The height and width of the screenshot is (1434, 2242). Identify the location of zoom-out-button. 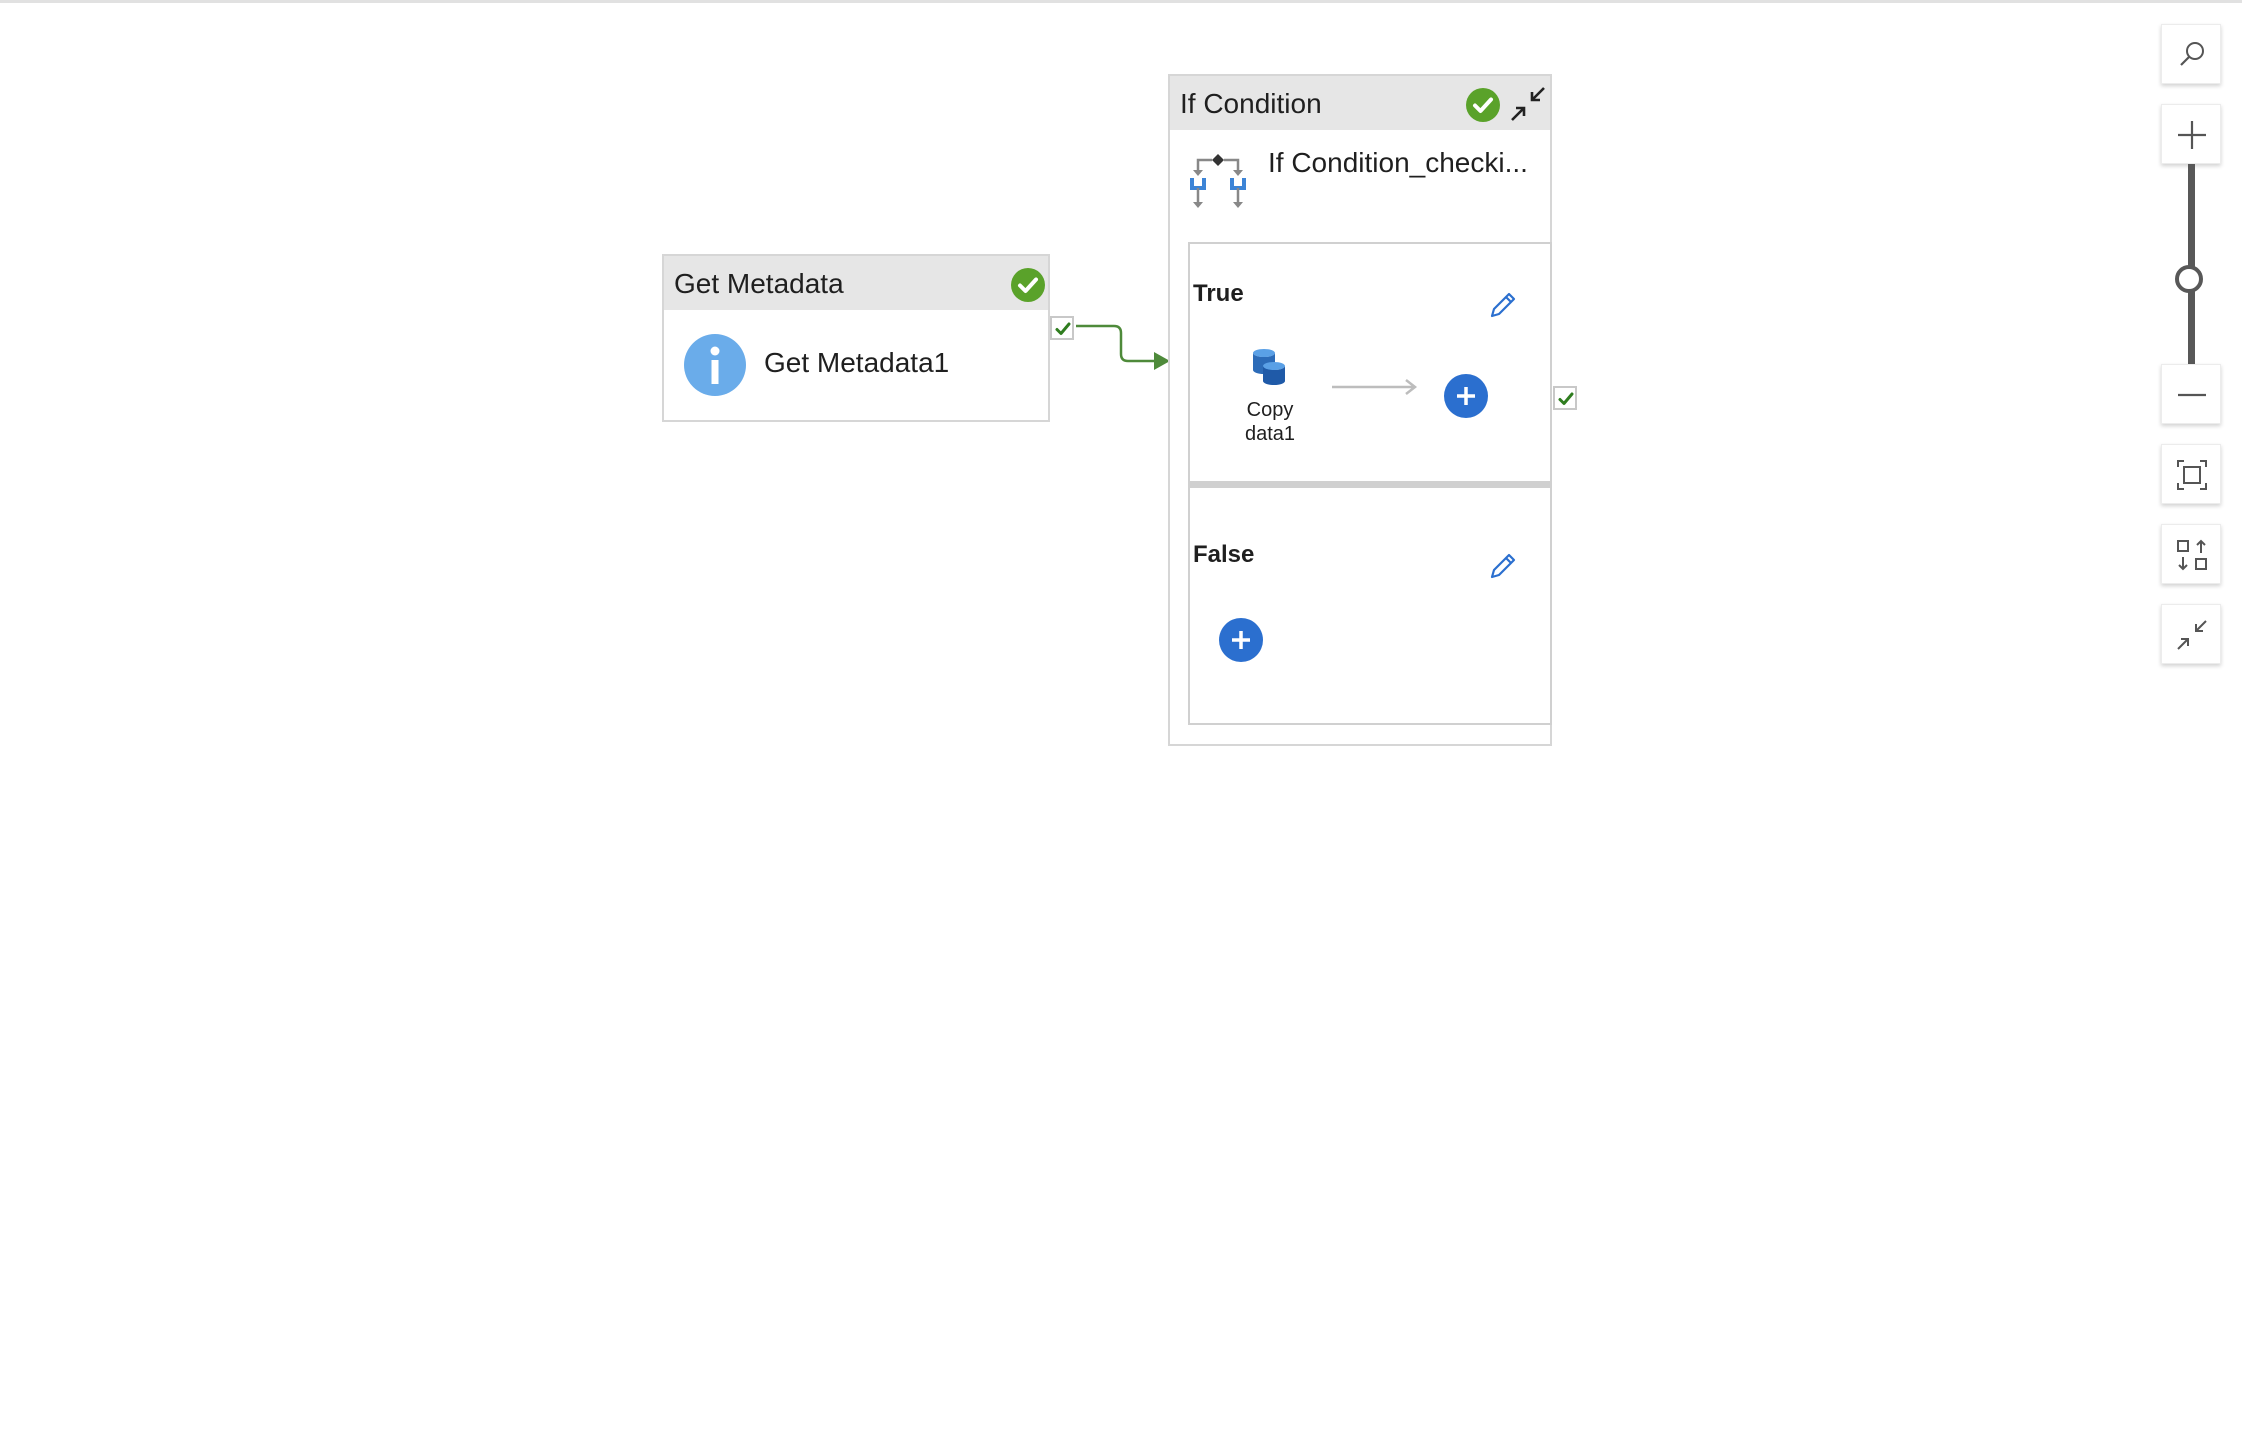
(2191, 394).